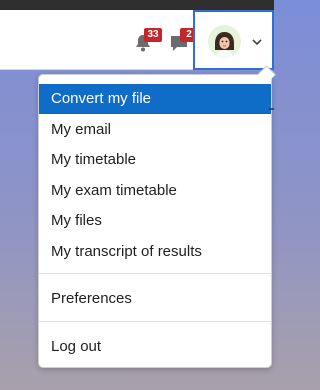 This screenshot has width=320, height=390. Describe the element at coordinates (153, 35) in the screenshot. I see `notification-count-badge: 33` at that location.